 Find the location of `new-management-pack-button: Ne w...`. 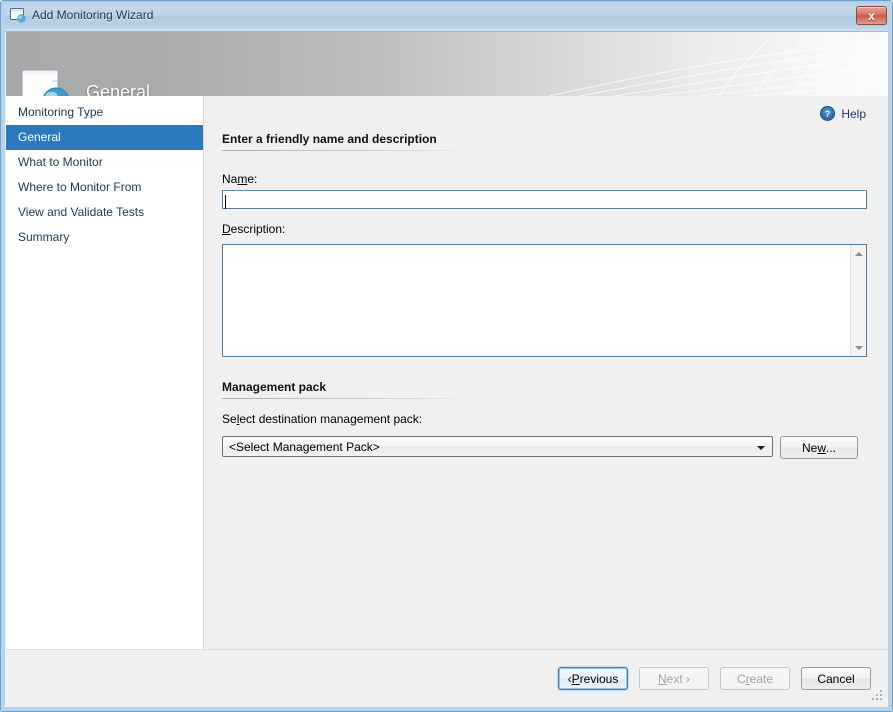

new-management-pack-button: Ne w... is located at coordinates (819, 447).